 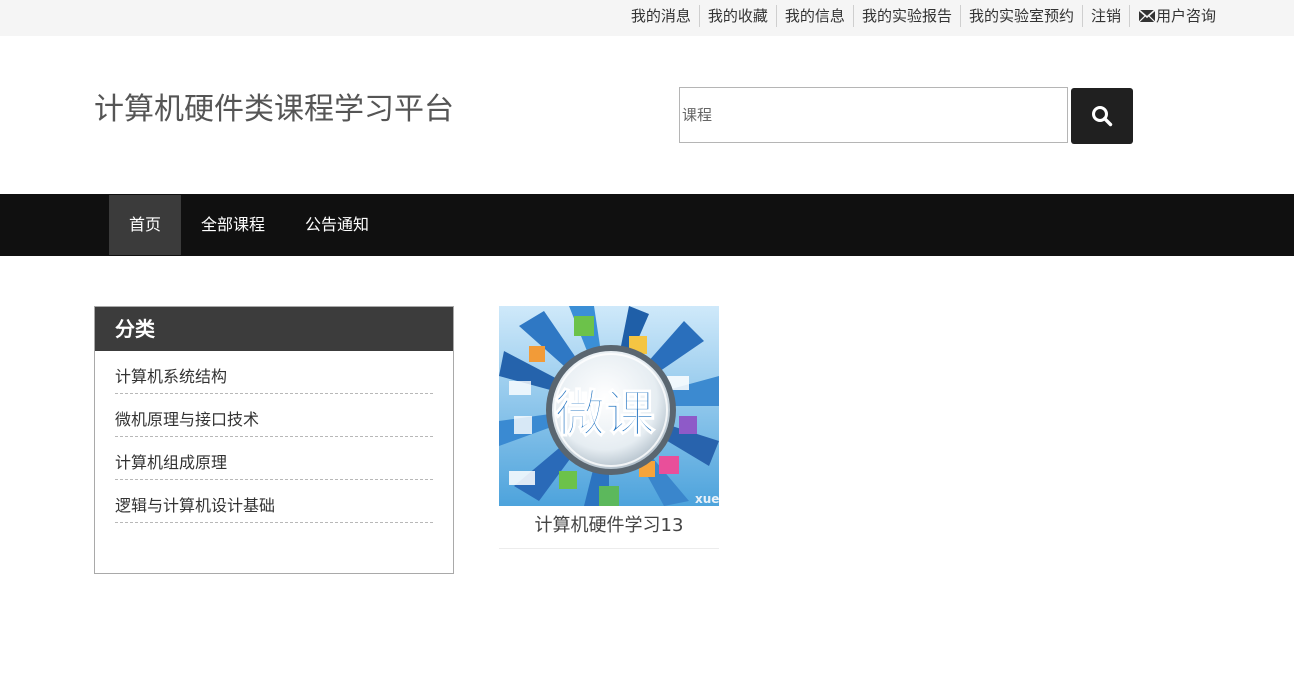 What do you see at coordinates (274, 372) in the screenshot?
I see `category-item-computer-architecture: 计算机系统结构` at bounding box center [274, 372].